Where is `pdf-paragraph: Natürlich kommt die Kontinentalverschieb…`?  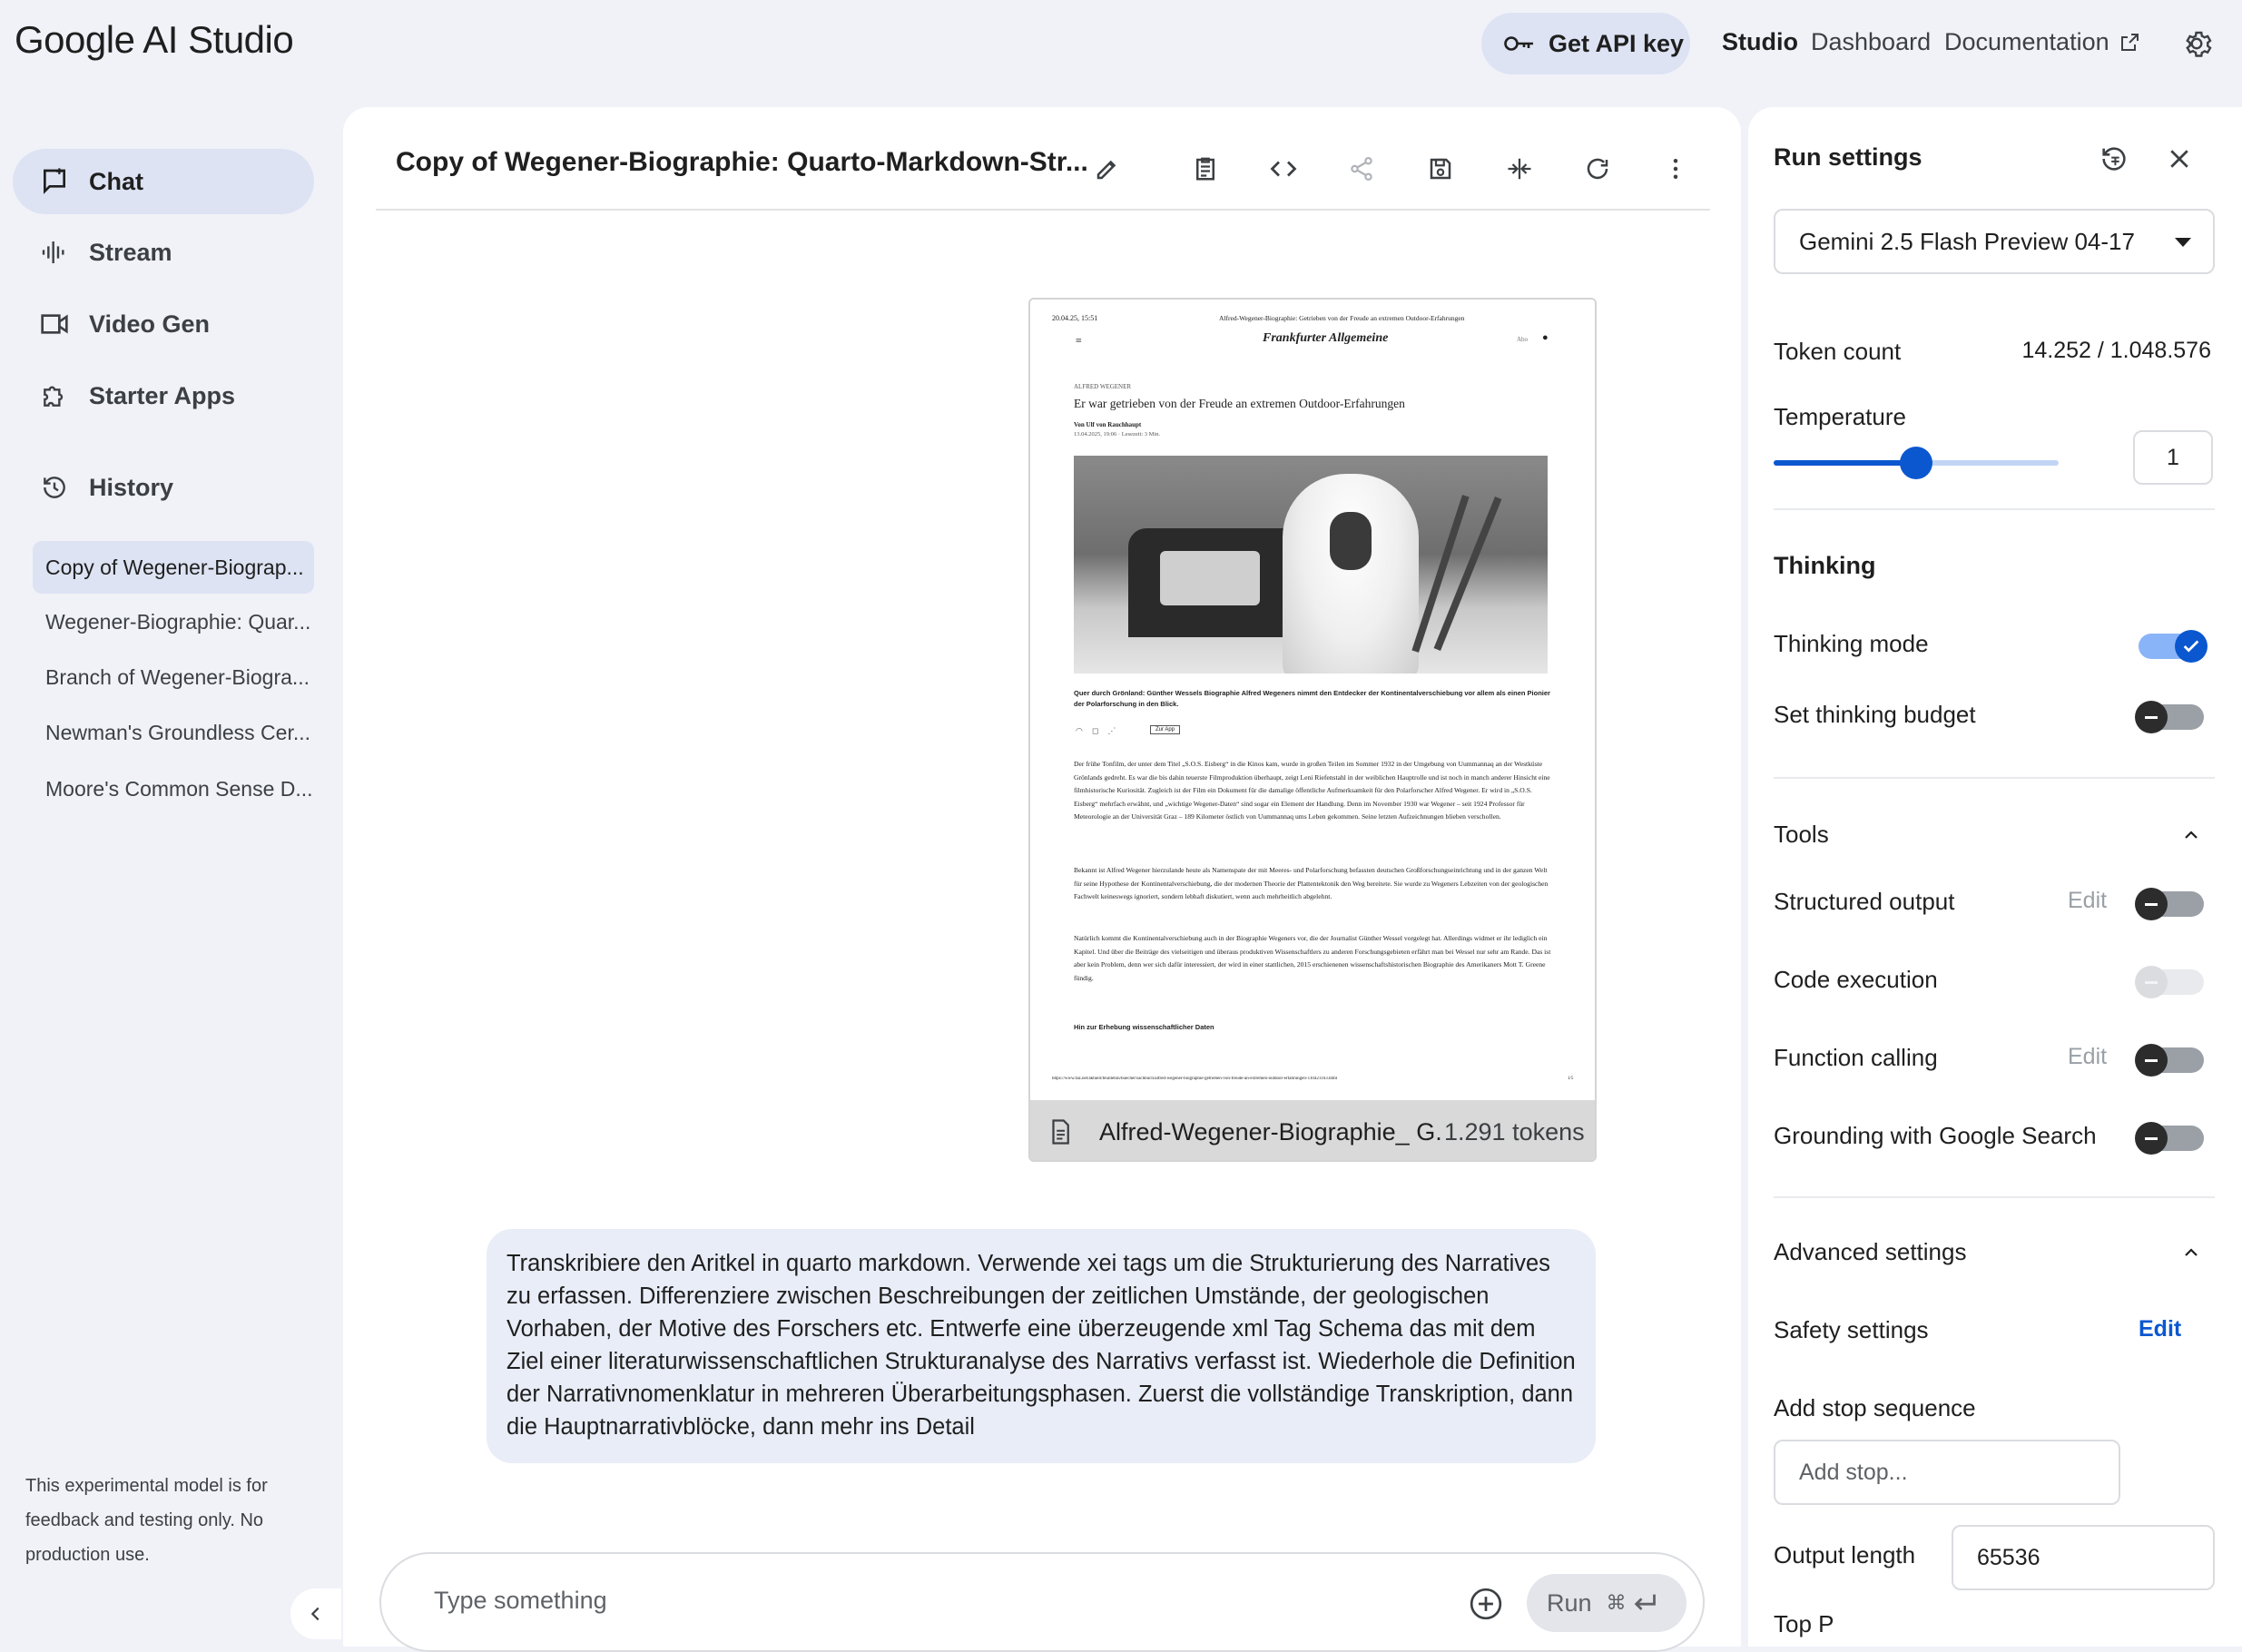
pdf-paragraph: Natürlich kommt die Kontinentalverschieb… is located at coordinates (1312, 958).